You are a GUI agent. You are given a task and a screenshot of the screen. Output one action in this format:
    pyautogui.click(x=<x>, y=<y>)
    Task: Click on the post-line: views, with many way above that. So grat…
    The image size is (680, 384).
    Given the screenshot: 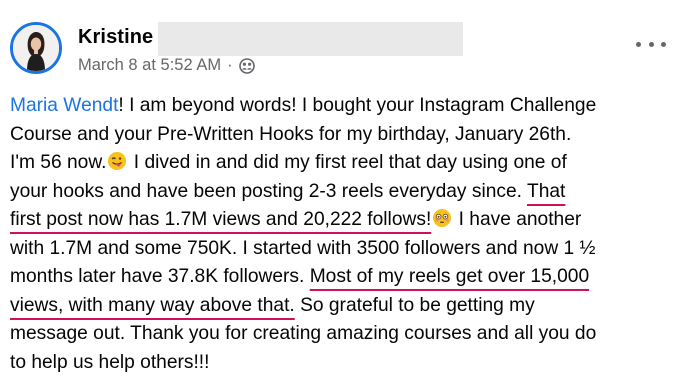 What is the action you would take?
    pyautogui.click(x=342, y=306)
    